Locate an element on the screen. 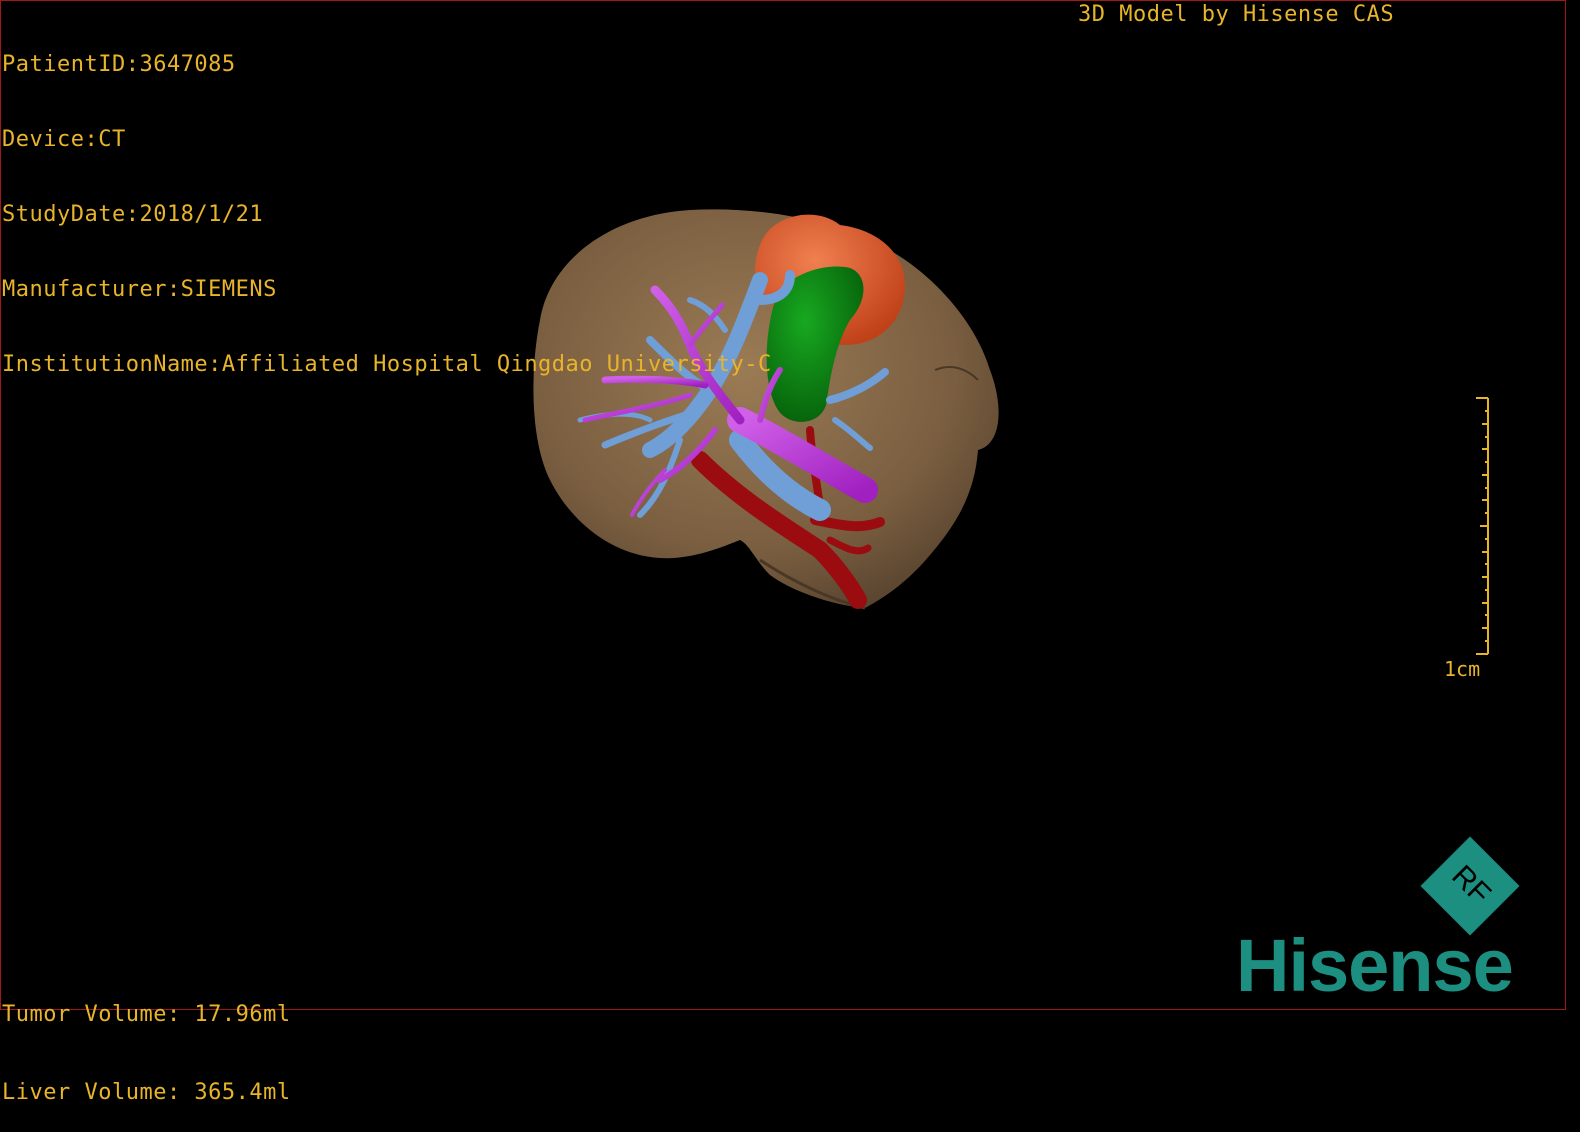 The height and width of the screenshot is (1132, 1580). scale-ruler is located at coordinates (1482, 526).